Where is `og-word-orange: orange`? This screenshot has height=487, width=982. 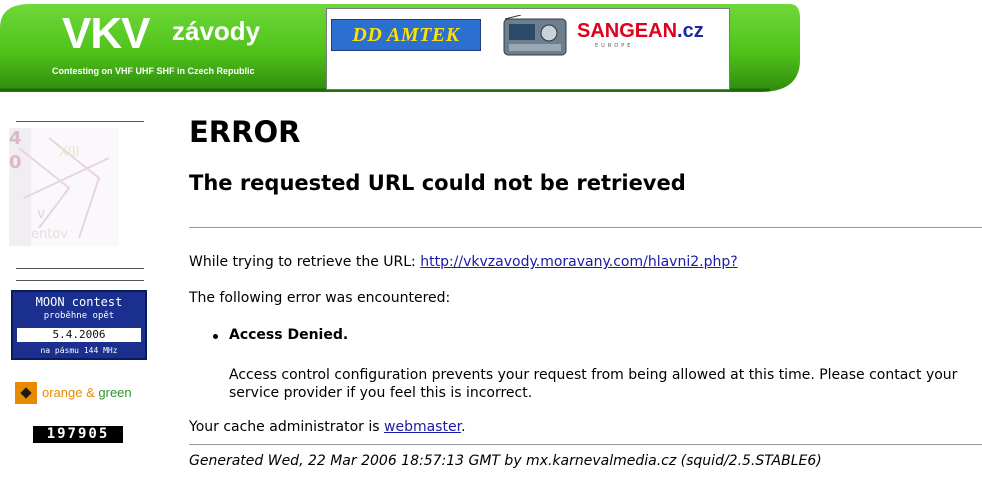 og-word-orange: orange is located at coordinates (62, 392).